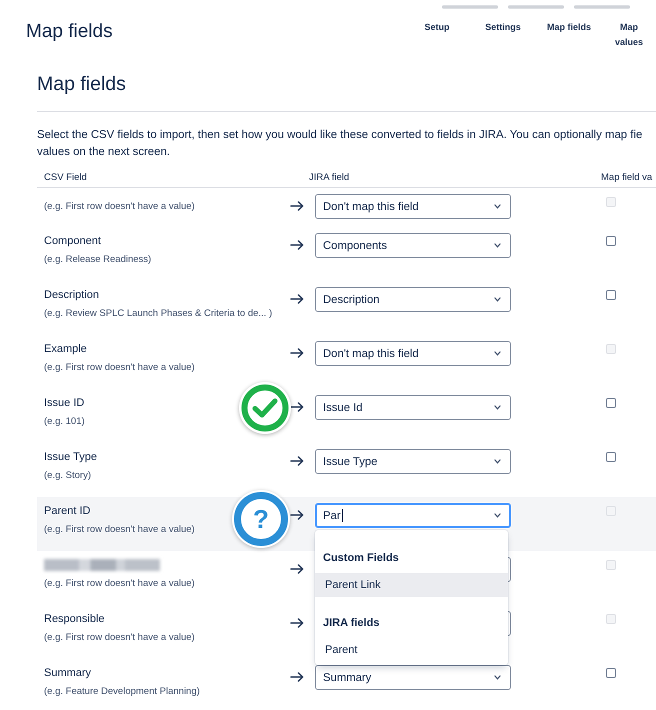  Describe the element at coordinates (64, 422) in the screenshot. I see `sample-value: (e.g. 101)` at that location.